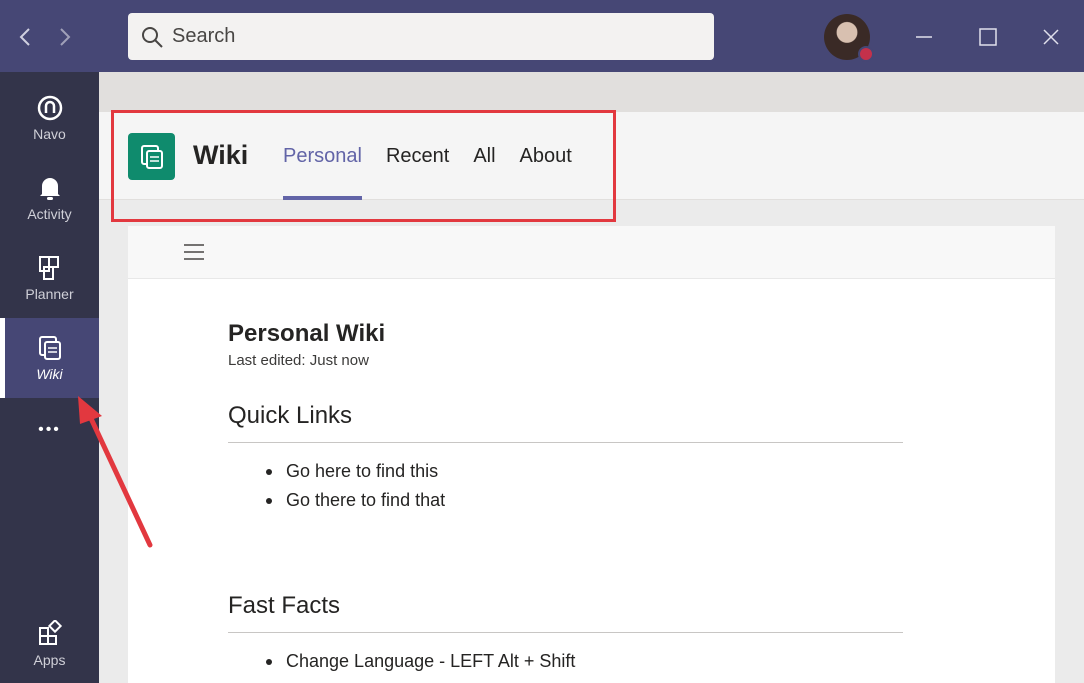 The height and width of the screenshot is (683, 1084). What do you see at coordinates (49, 108) in the screenshot?
I see `navo-icon` at bounding box center [49, 108].